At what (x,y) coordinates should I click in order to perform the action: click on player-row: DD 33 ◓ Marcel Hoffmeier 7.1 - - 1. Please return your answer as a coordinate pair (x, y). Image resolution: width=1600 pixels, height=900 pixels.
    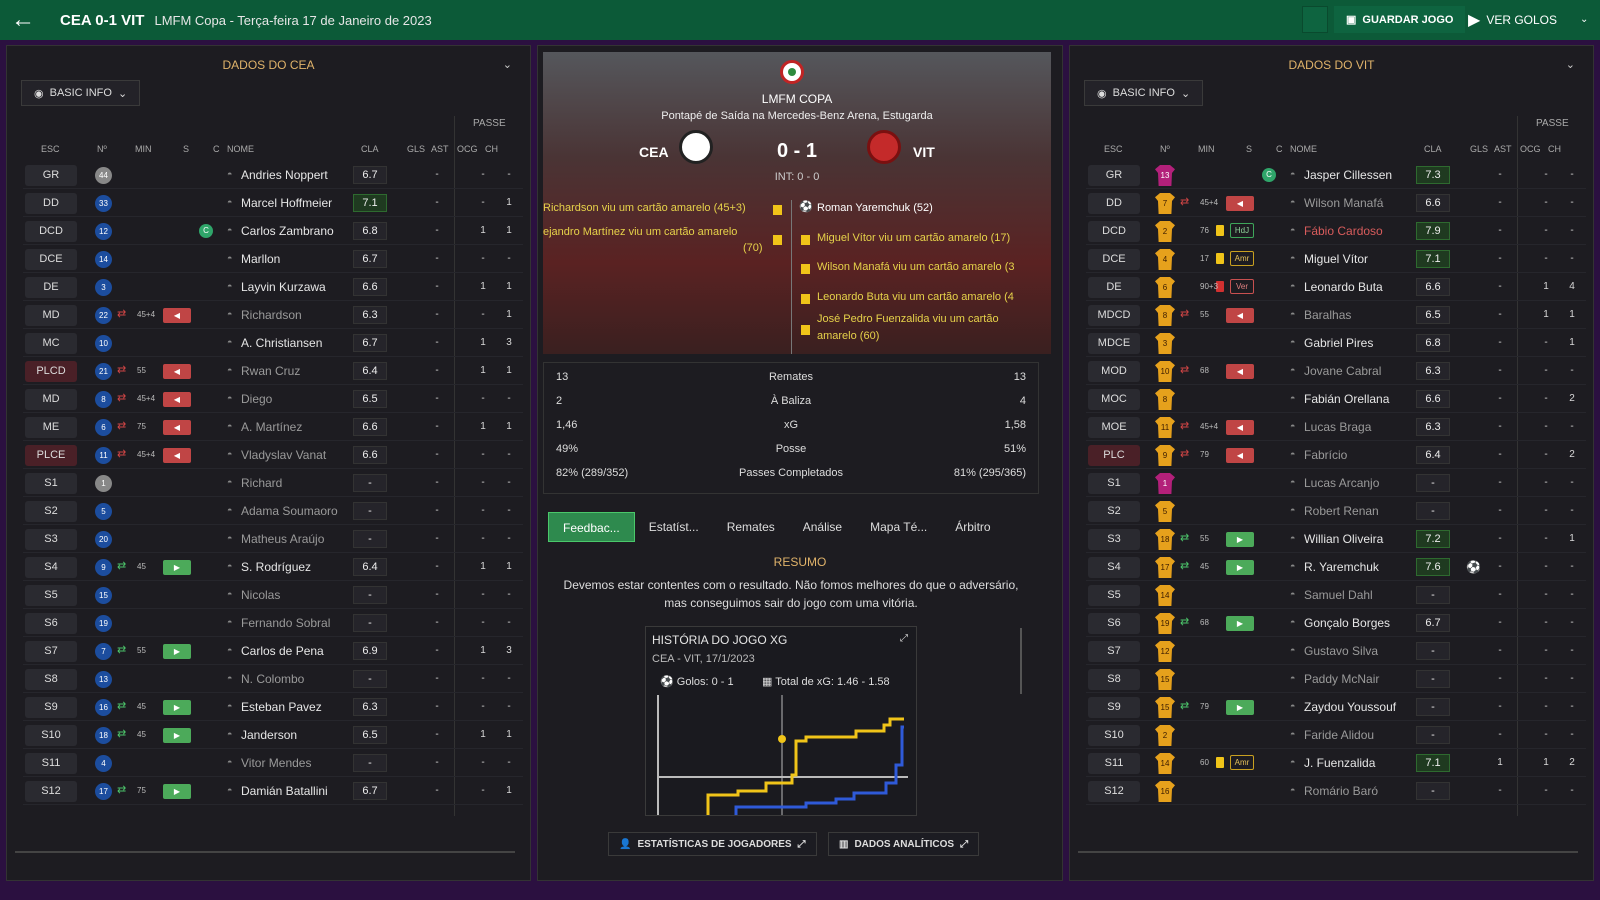
    Looking at the image, I should click on (273, 203).